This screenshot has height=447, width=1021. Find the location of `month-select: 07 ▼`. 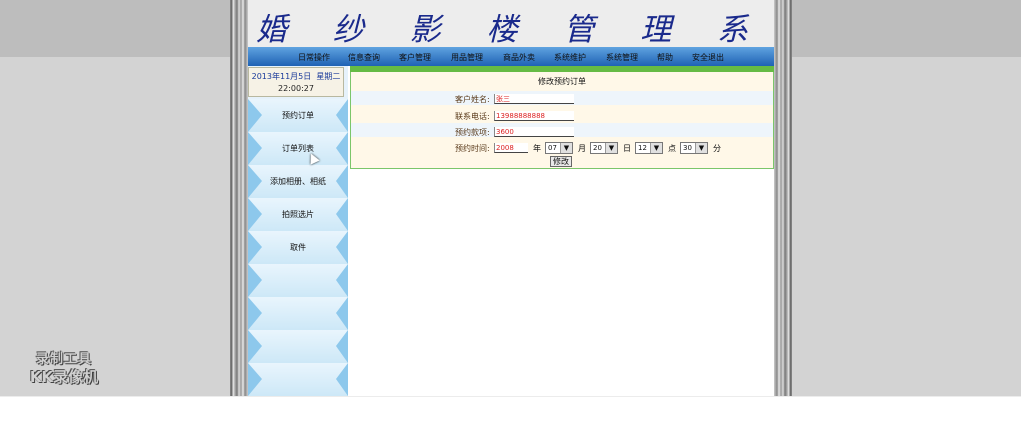

month-select: 07 ▼ is located at coordinates (559, 148).